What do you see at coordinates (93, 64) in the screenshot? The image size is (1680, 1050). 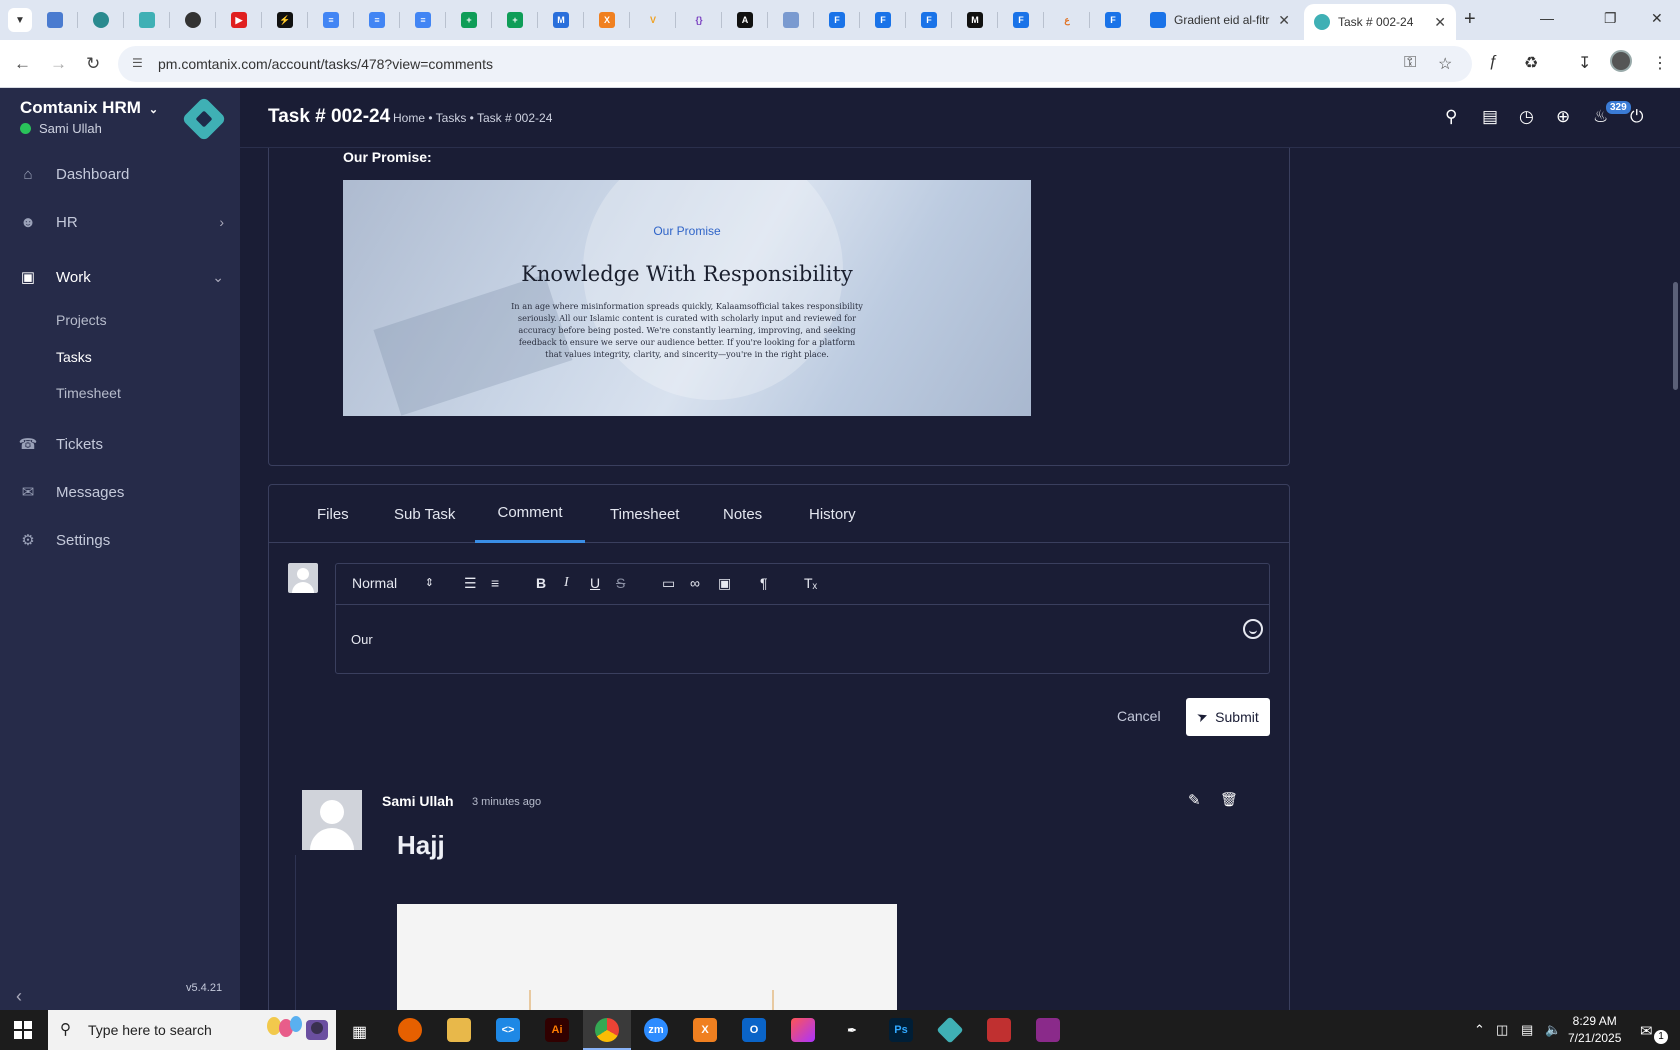 I see `reload-icon: ↻` at bounding box center [93, 64].